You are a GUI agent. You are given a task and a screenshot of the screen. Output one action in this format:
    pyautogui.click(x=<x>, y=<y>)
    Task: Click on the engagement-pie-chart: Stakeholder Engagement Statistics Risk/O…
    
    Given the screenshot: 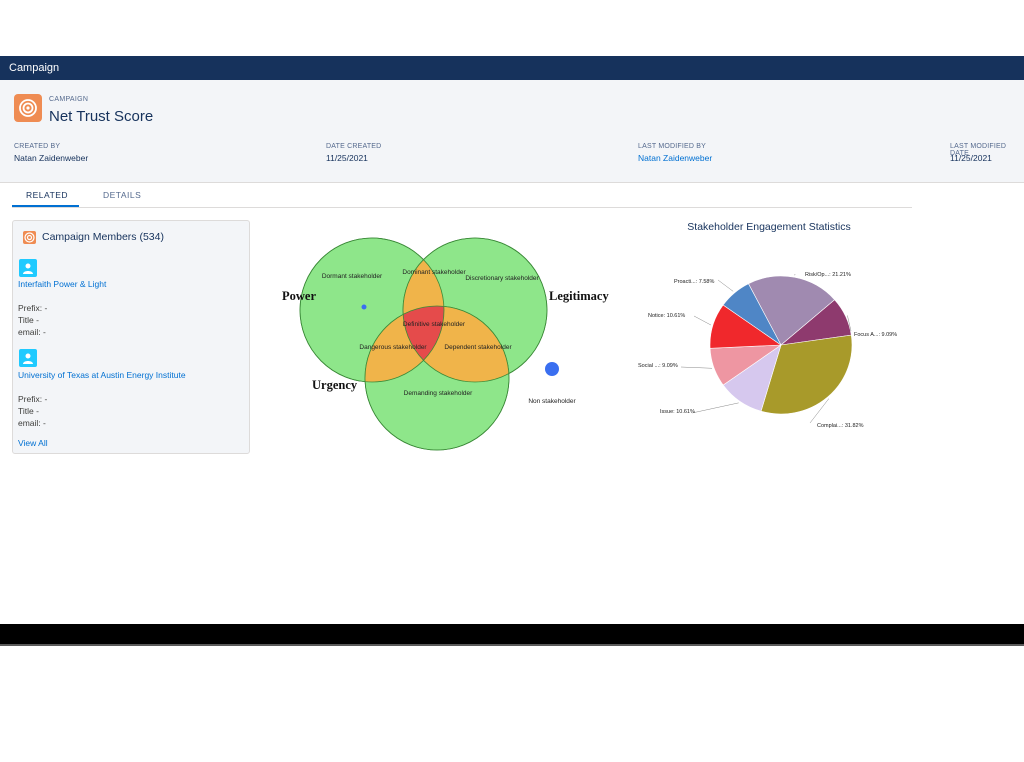 What is the action you would take?
    pyautogui.click(x=767, y=325)
    